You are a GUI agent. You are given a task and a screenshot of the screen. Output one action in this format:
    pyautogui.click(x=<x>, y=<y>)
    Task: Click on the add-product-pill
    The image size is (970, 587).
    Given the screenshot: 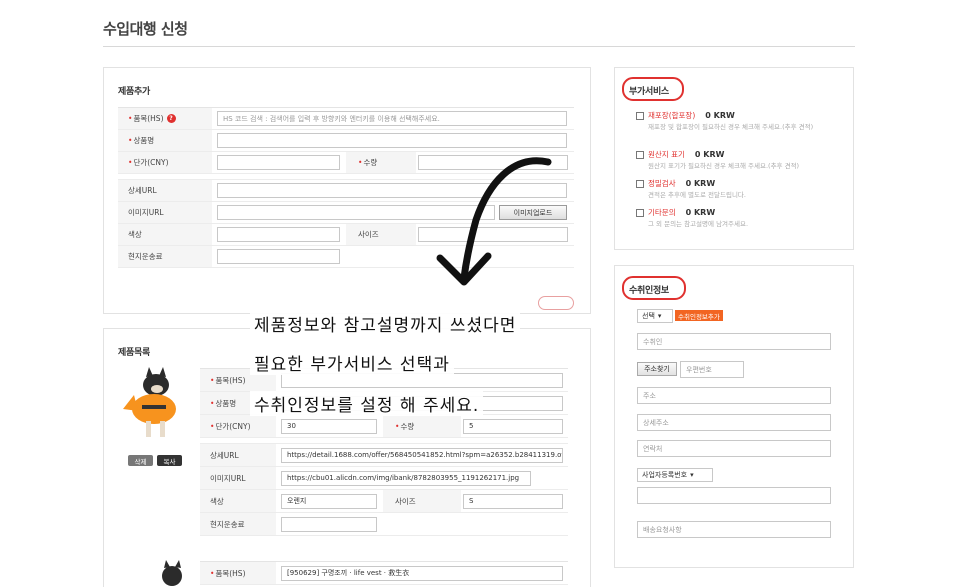 What is the action you would take?
    pyautogui.click(x=556, y=303)
    